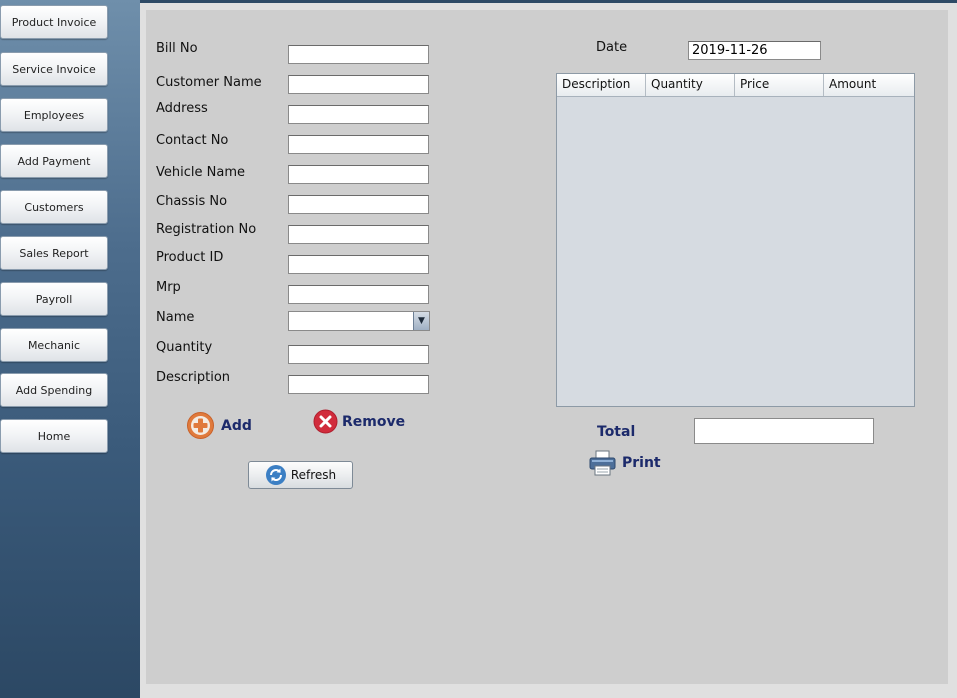 The height and width of the screenshot is (698, 957). Describe the element at coordinates (200, 172) in the screenshot. I see `vehicle-name-label: Vehicle Name` at that location.